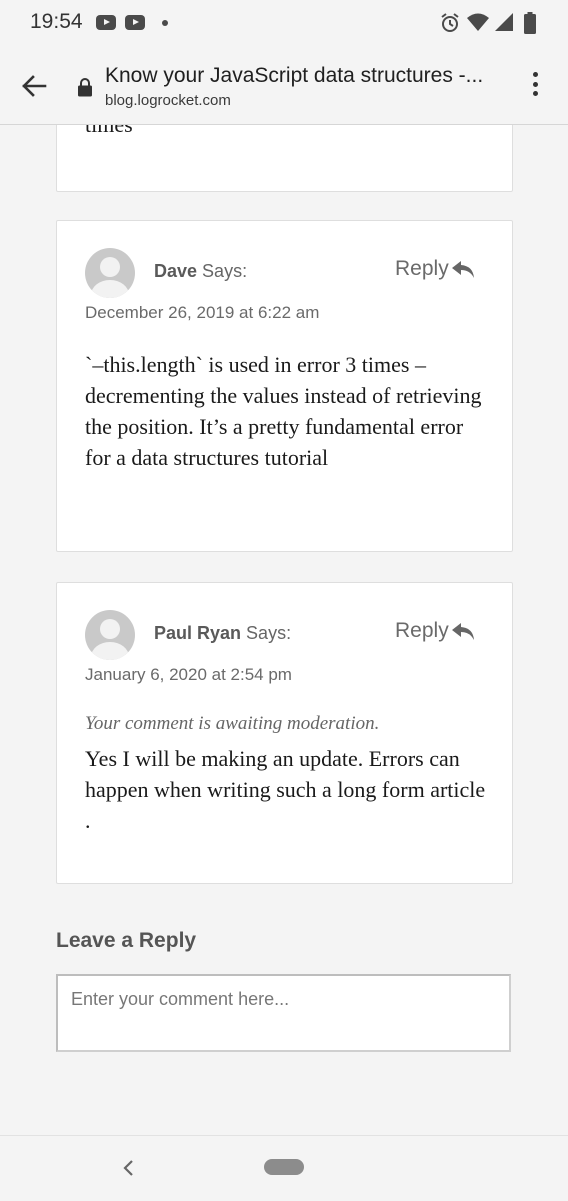  I want to click on nav-home-pill, so click(284, 1167).